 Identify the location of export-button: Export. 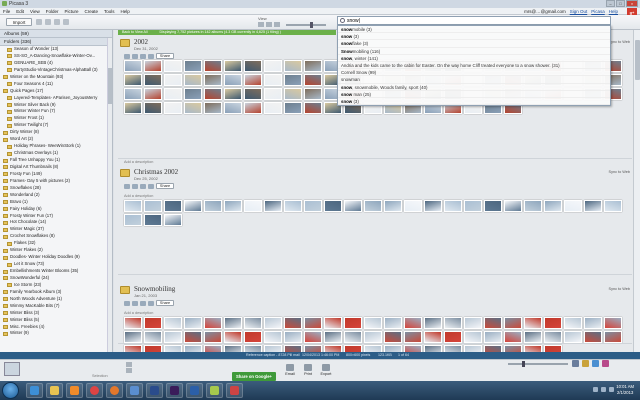
(326, 370).